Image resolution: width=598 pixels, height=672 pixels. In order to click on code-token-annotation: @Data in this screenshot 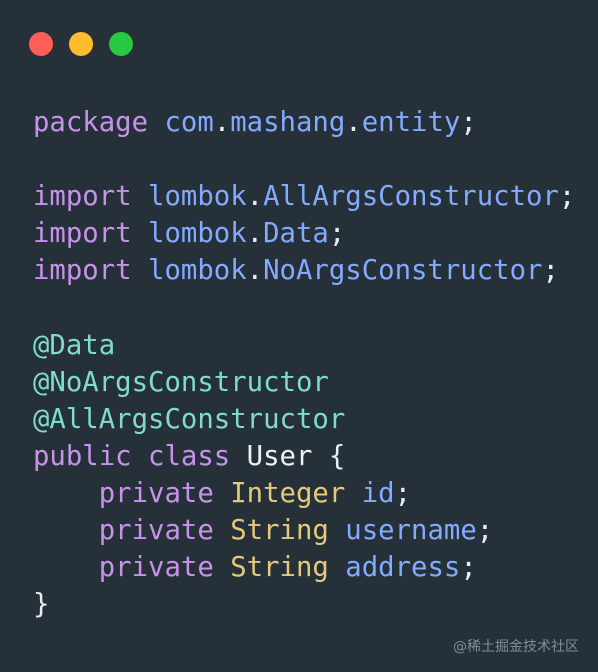, I will do `click(74, 345)`.